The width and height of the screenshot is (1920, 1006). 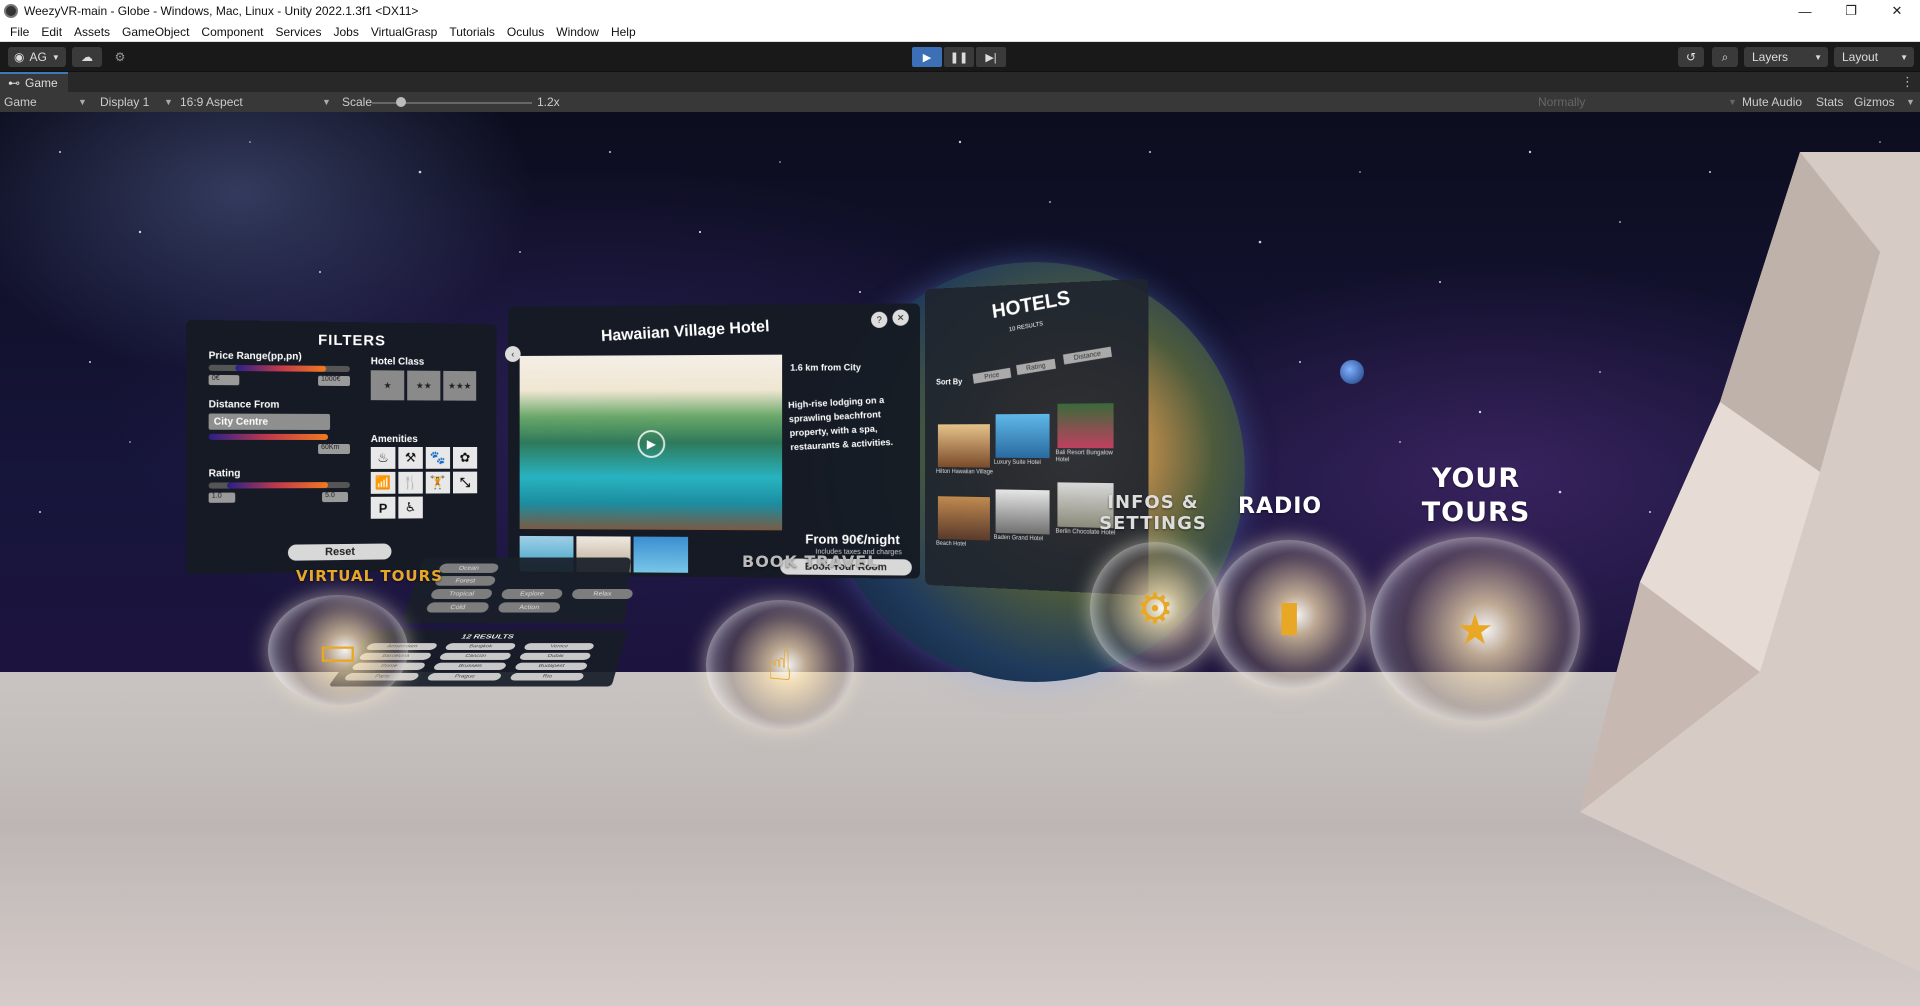 What do you see at coordinates (410, 483) in the screenshot?
I see `restaurant-icon: 🍴` at bounding box center [410, 483].